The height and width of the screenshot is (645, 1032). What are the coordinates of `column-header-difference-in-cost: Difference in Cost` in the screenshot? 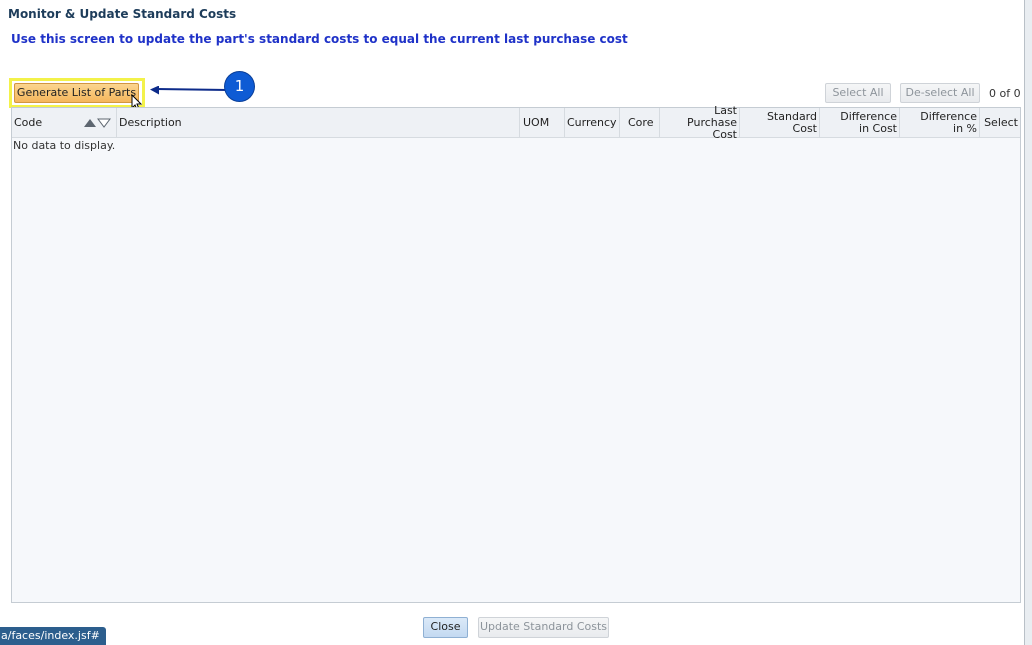 It's located at (860, 122).